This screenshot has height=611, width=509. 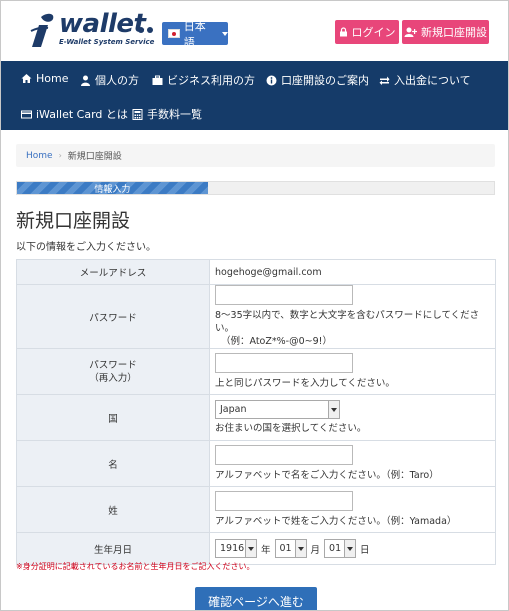 I want to click on nav-item-label: ビジネス利用の方, so click(x=211, y=80).